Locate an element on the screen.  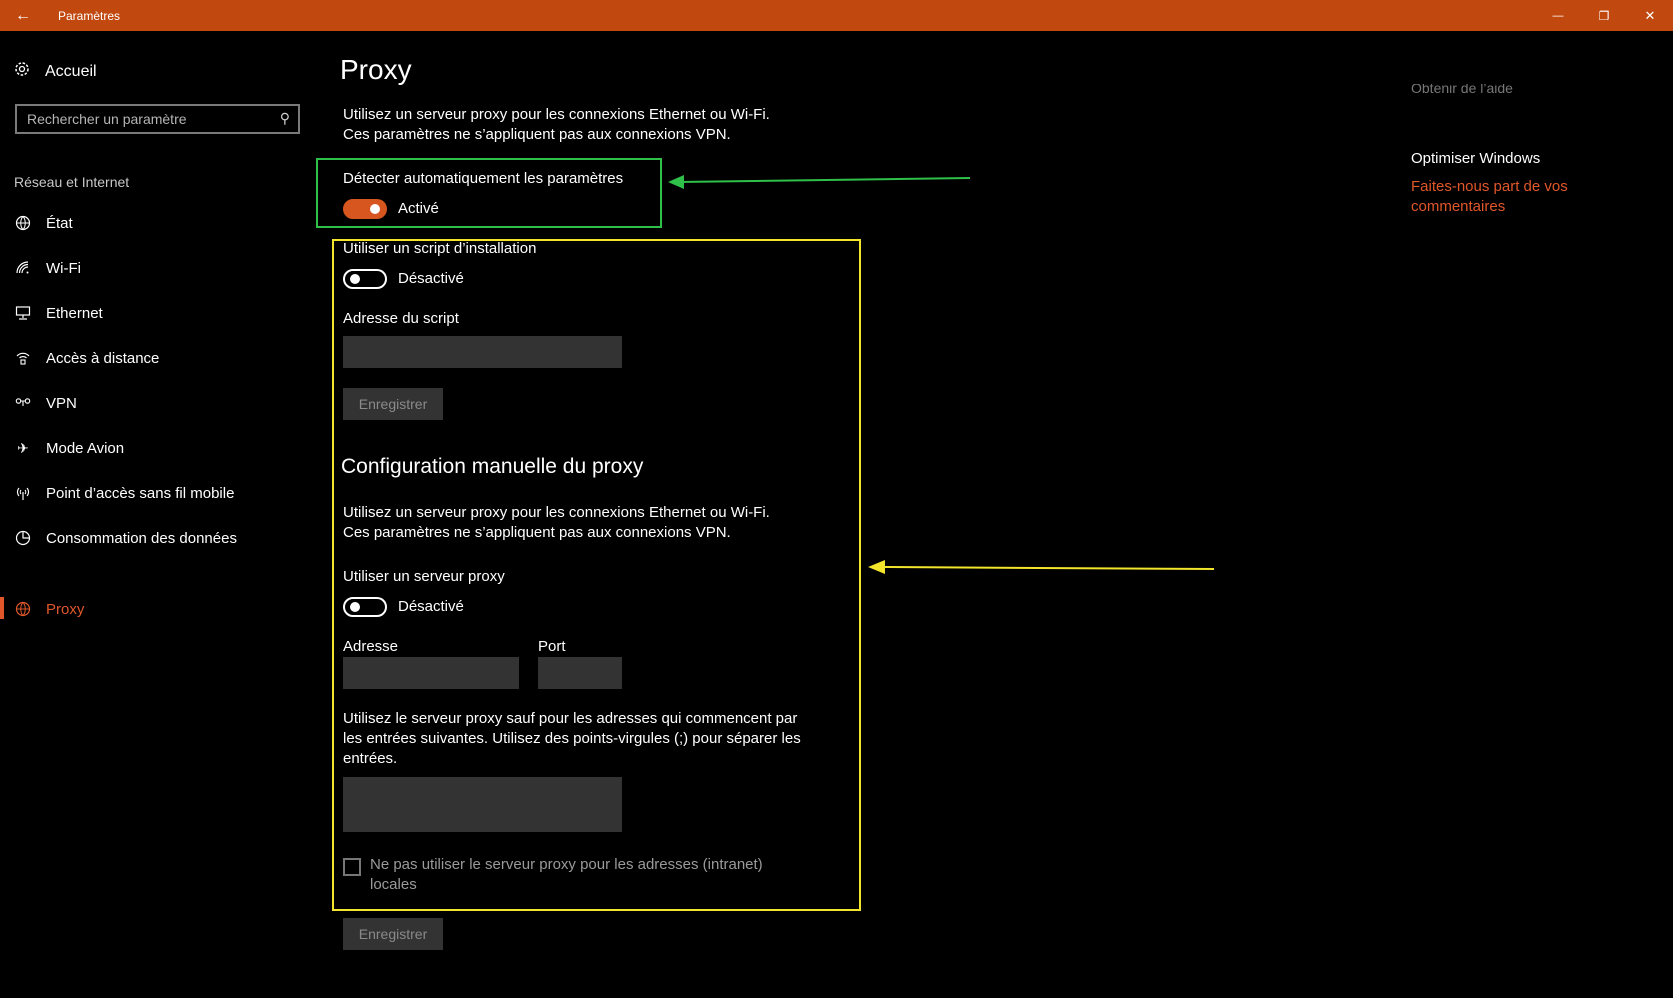
dialup-icon is located at coordinates (23, 358).